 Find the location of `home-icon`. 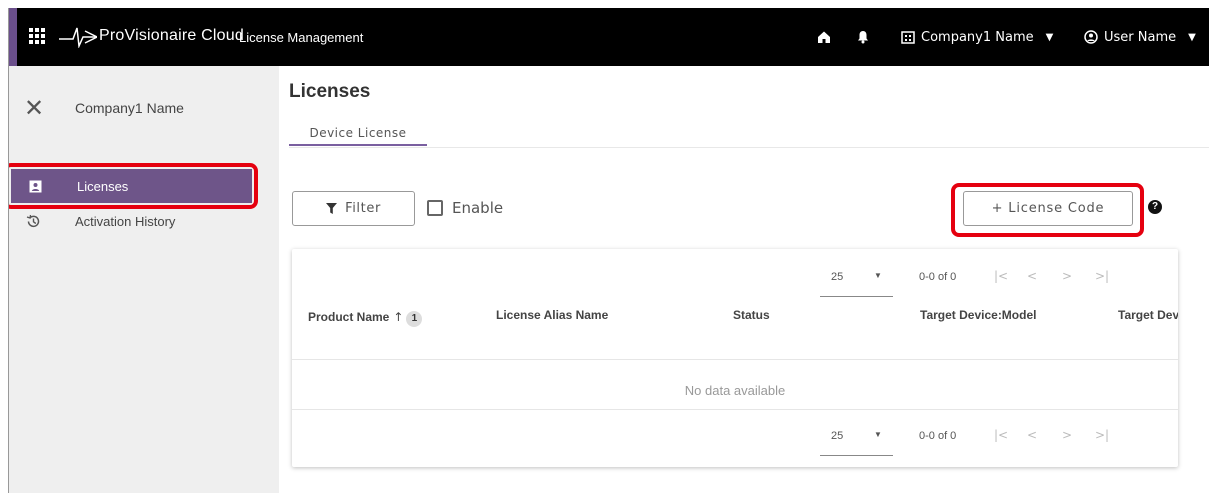

home-icon is located at coordinates (824, 37).